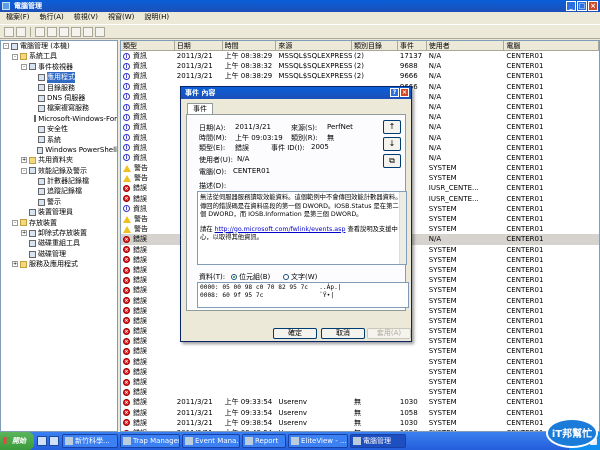  What do you see at coordinates (551, 45) in the screenshot?
I see `col-computer: 電腦` at bounding box center [551, 45].